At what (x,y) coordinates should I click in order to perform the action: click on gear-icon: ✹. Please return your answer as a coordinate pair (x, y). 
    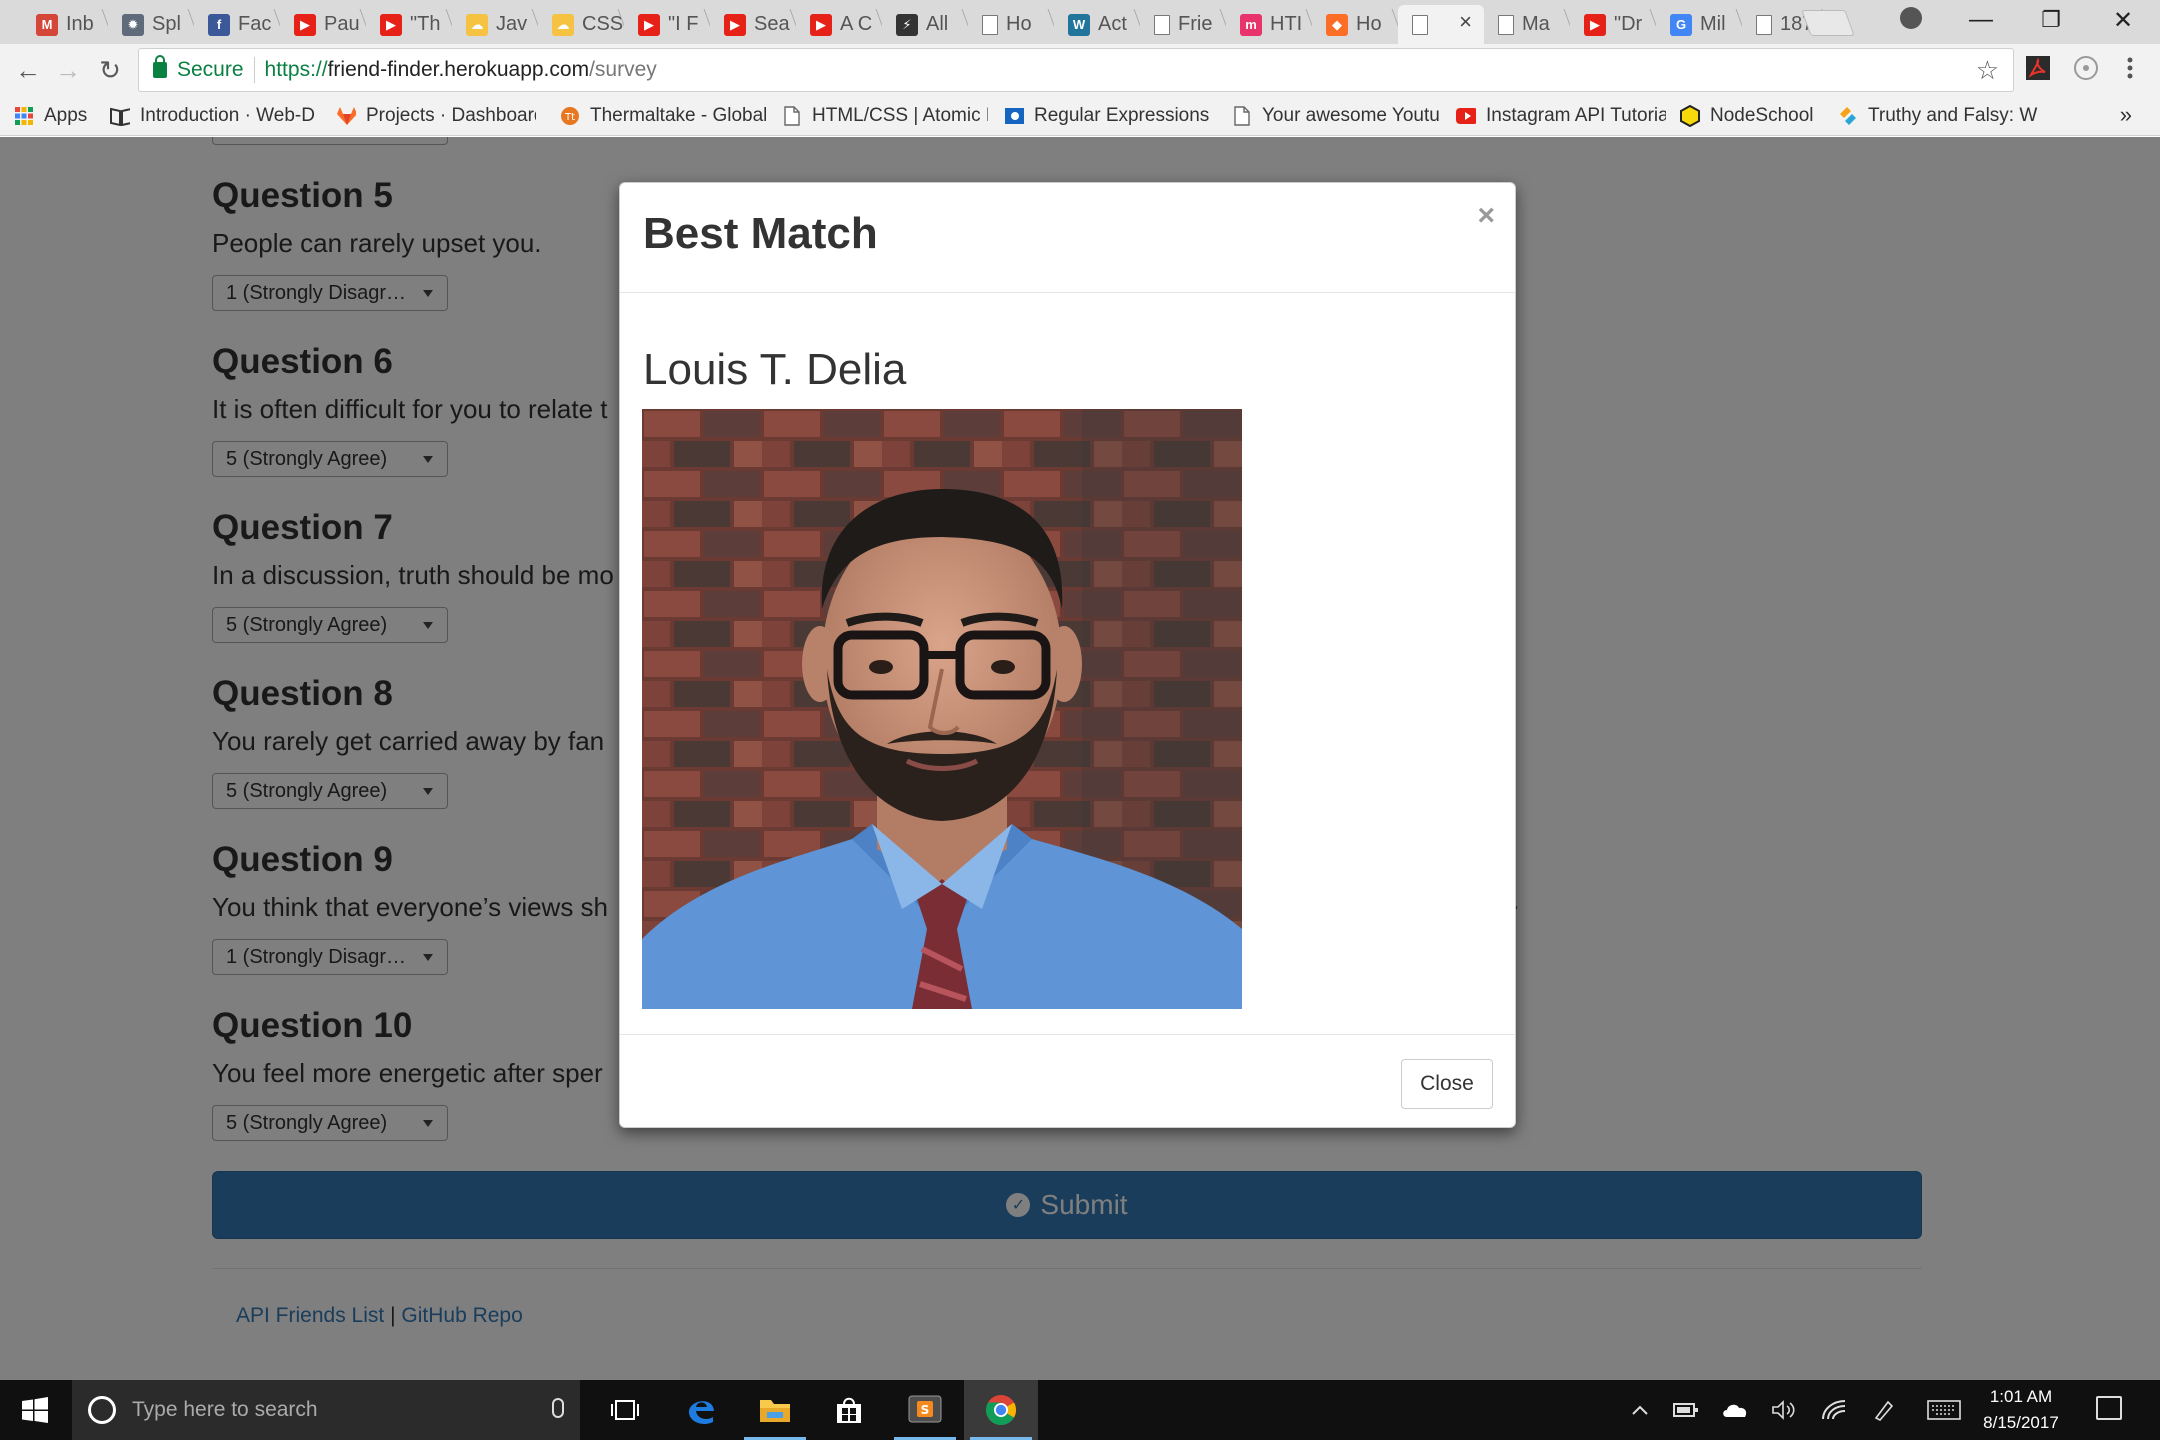
    Looking at the image, I should click on (133, 24).